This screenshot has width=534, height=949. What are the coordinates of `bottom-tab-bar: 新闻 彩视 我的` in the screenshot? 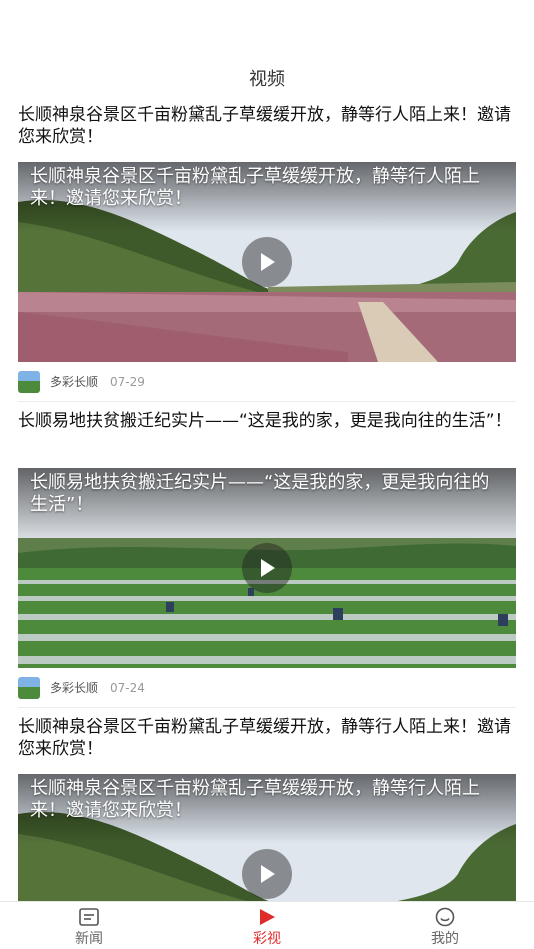 It's located at (267, 925).